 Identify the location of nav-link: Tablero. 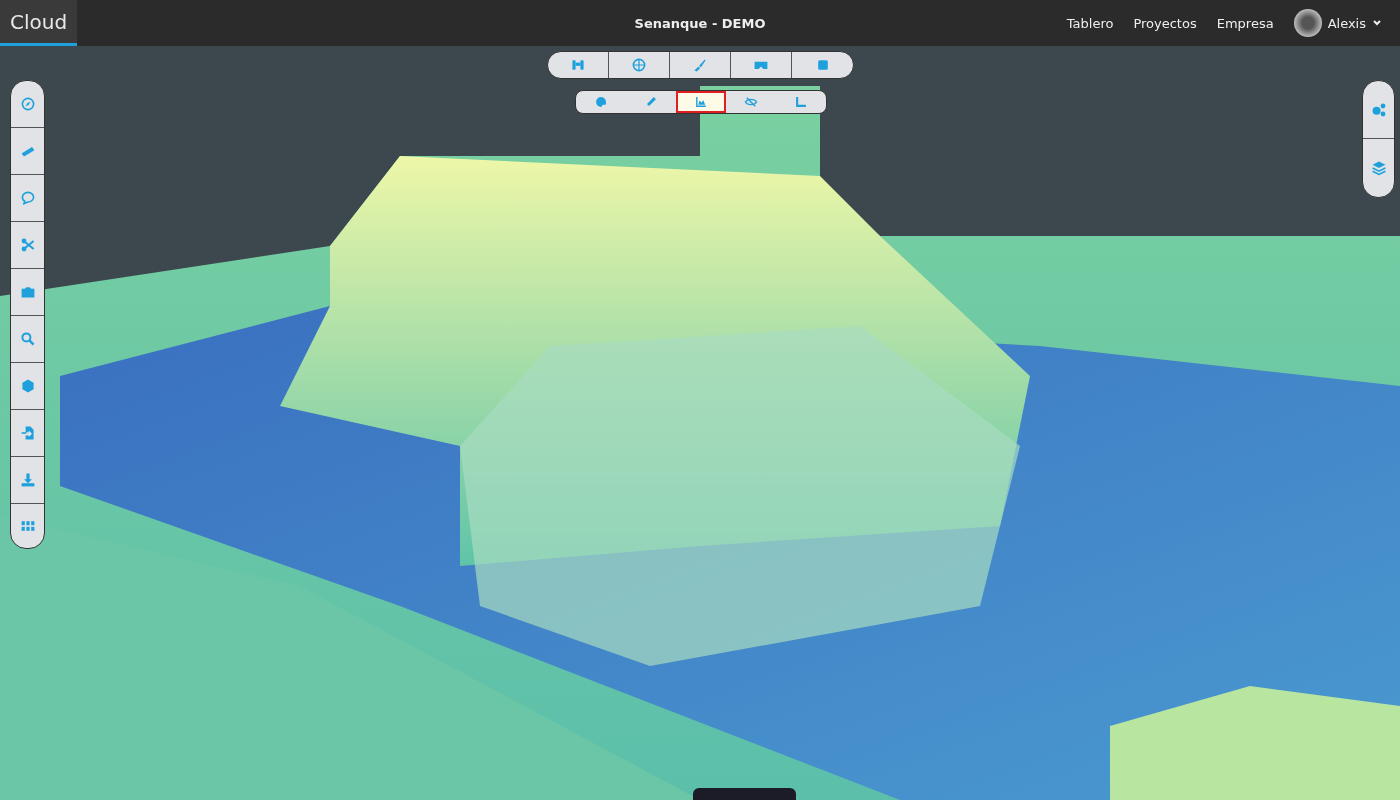
(1090, 23).